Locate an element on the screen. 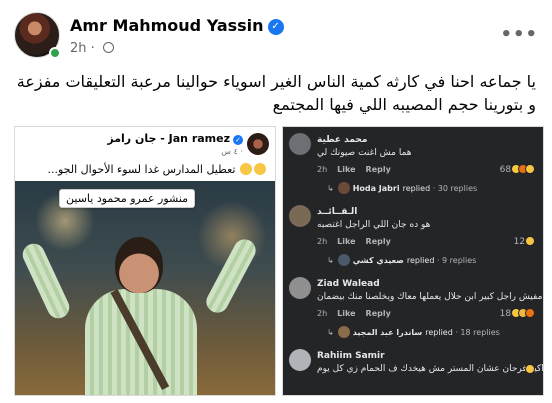  online-status-dot is located at coordinates (55, 53).